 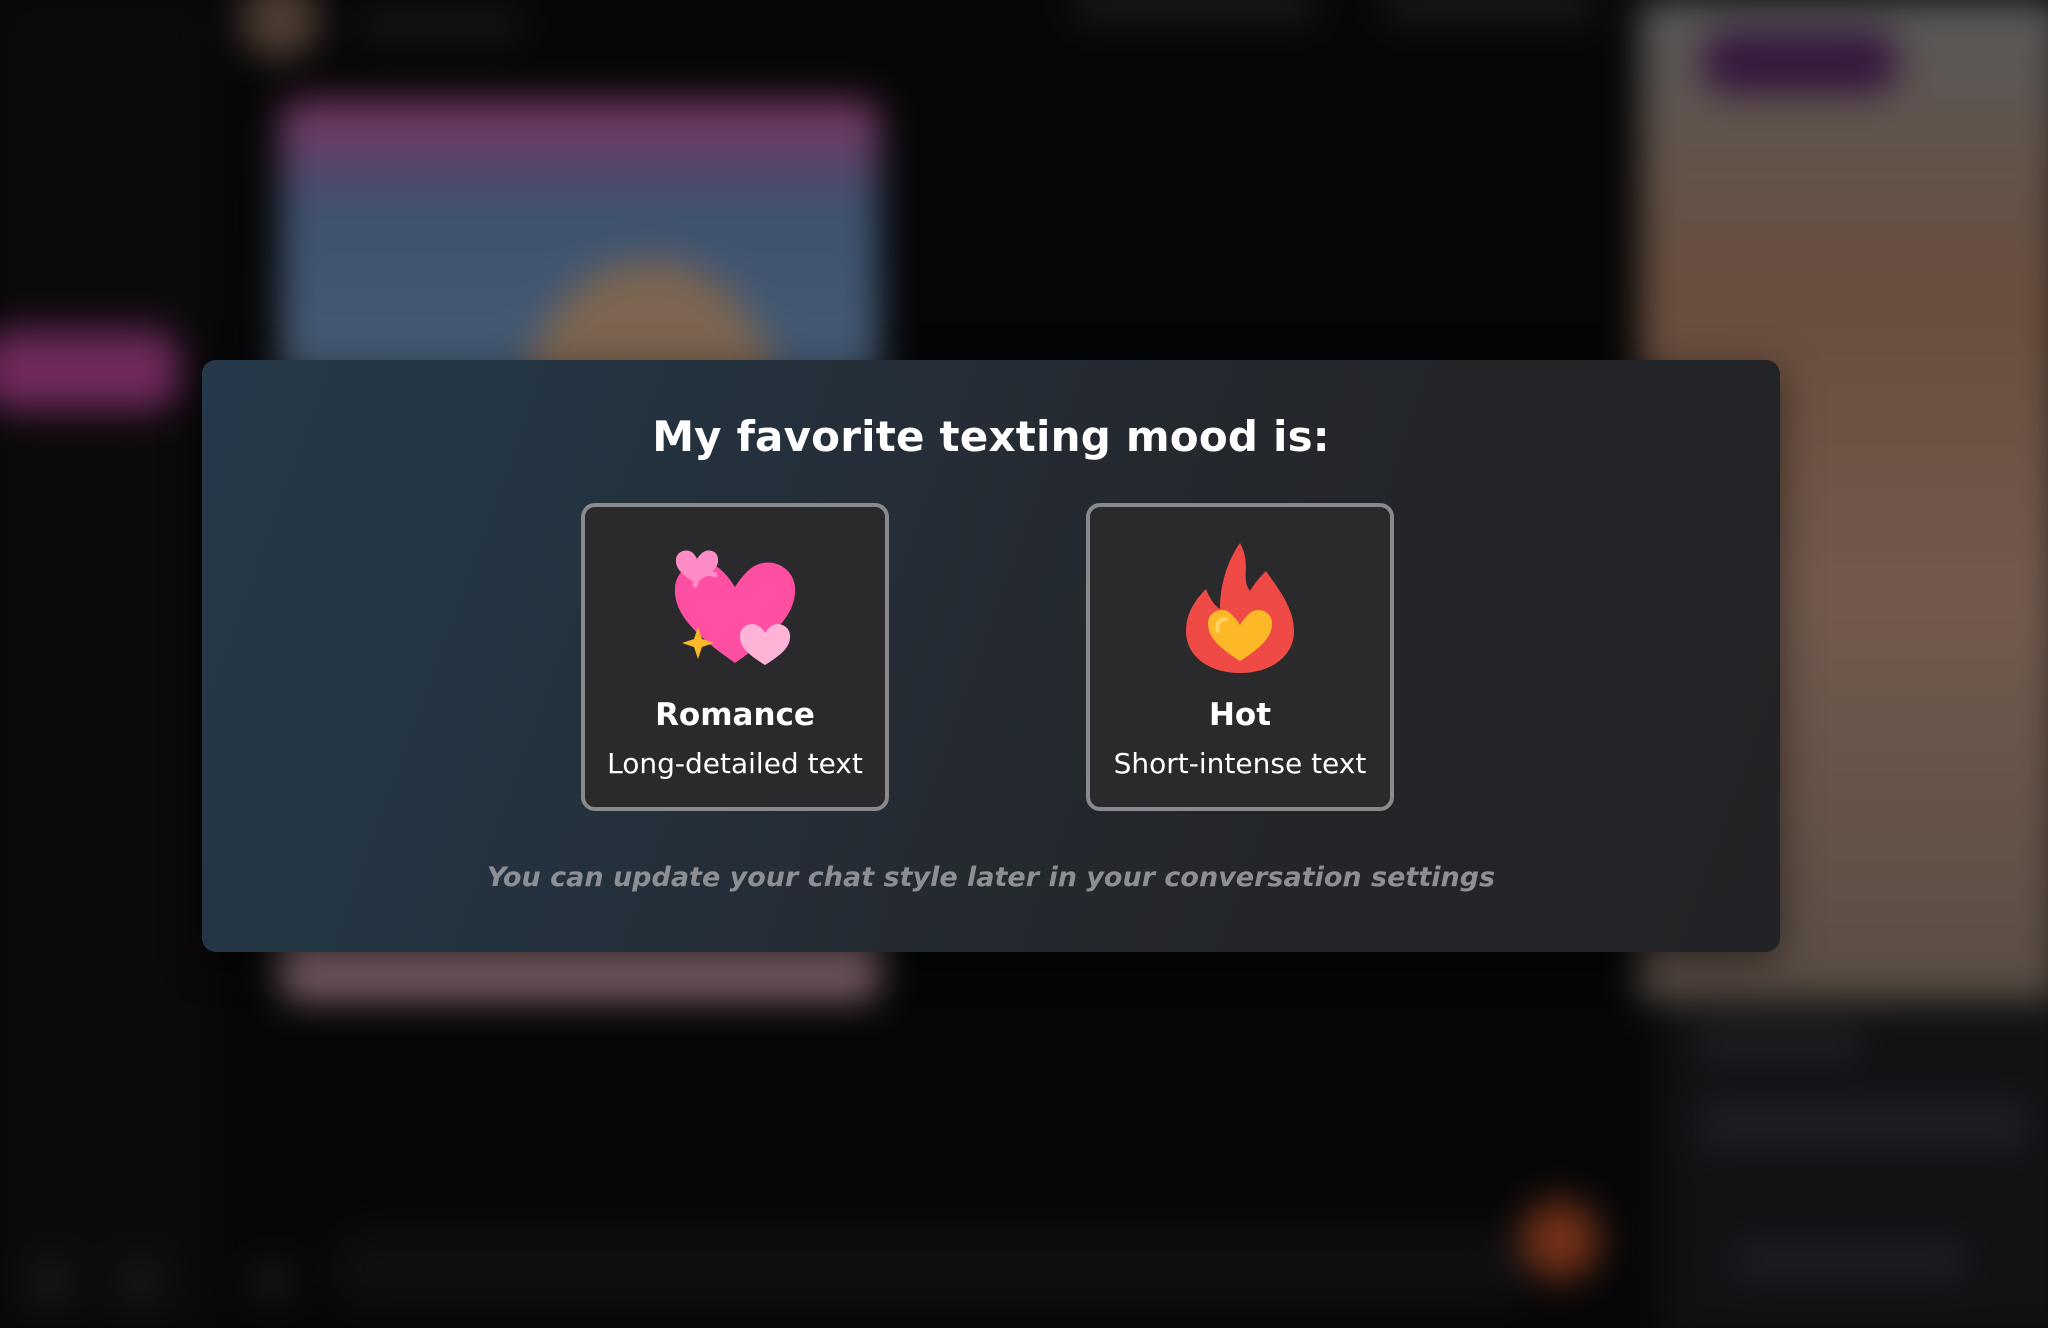 I want to click on romance-option-subtitle: Long-detailed text, so click(x=735, y=763).